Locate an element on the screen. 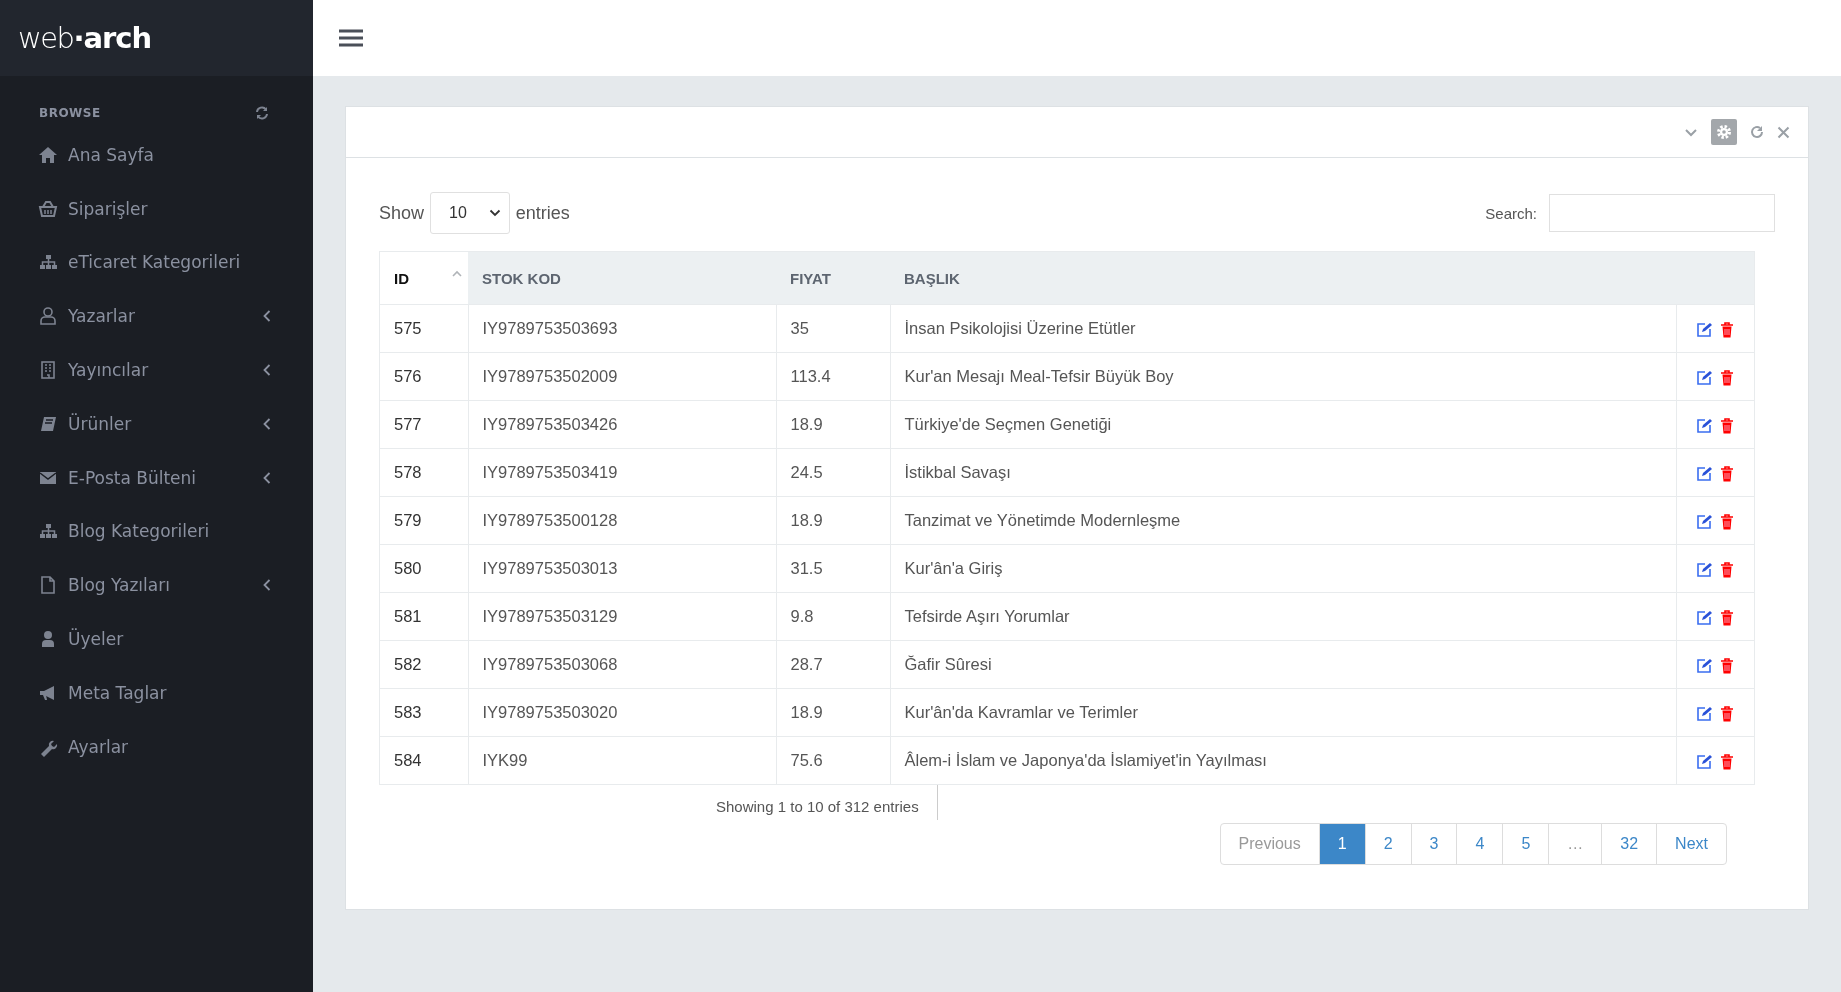 This screenshot has height=992, width=1841. table-cell: IY9789753500128 is located at coordinates (622, 520).